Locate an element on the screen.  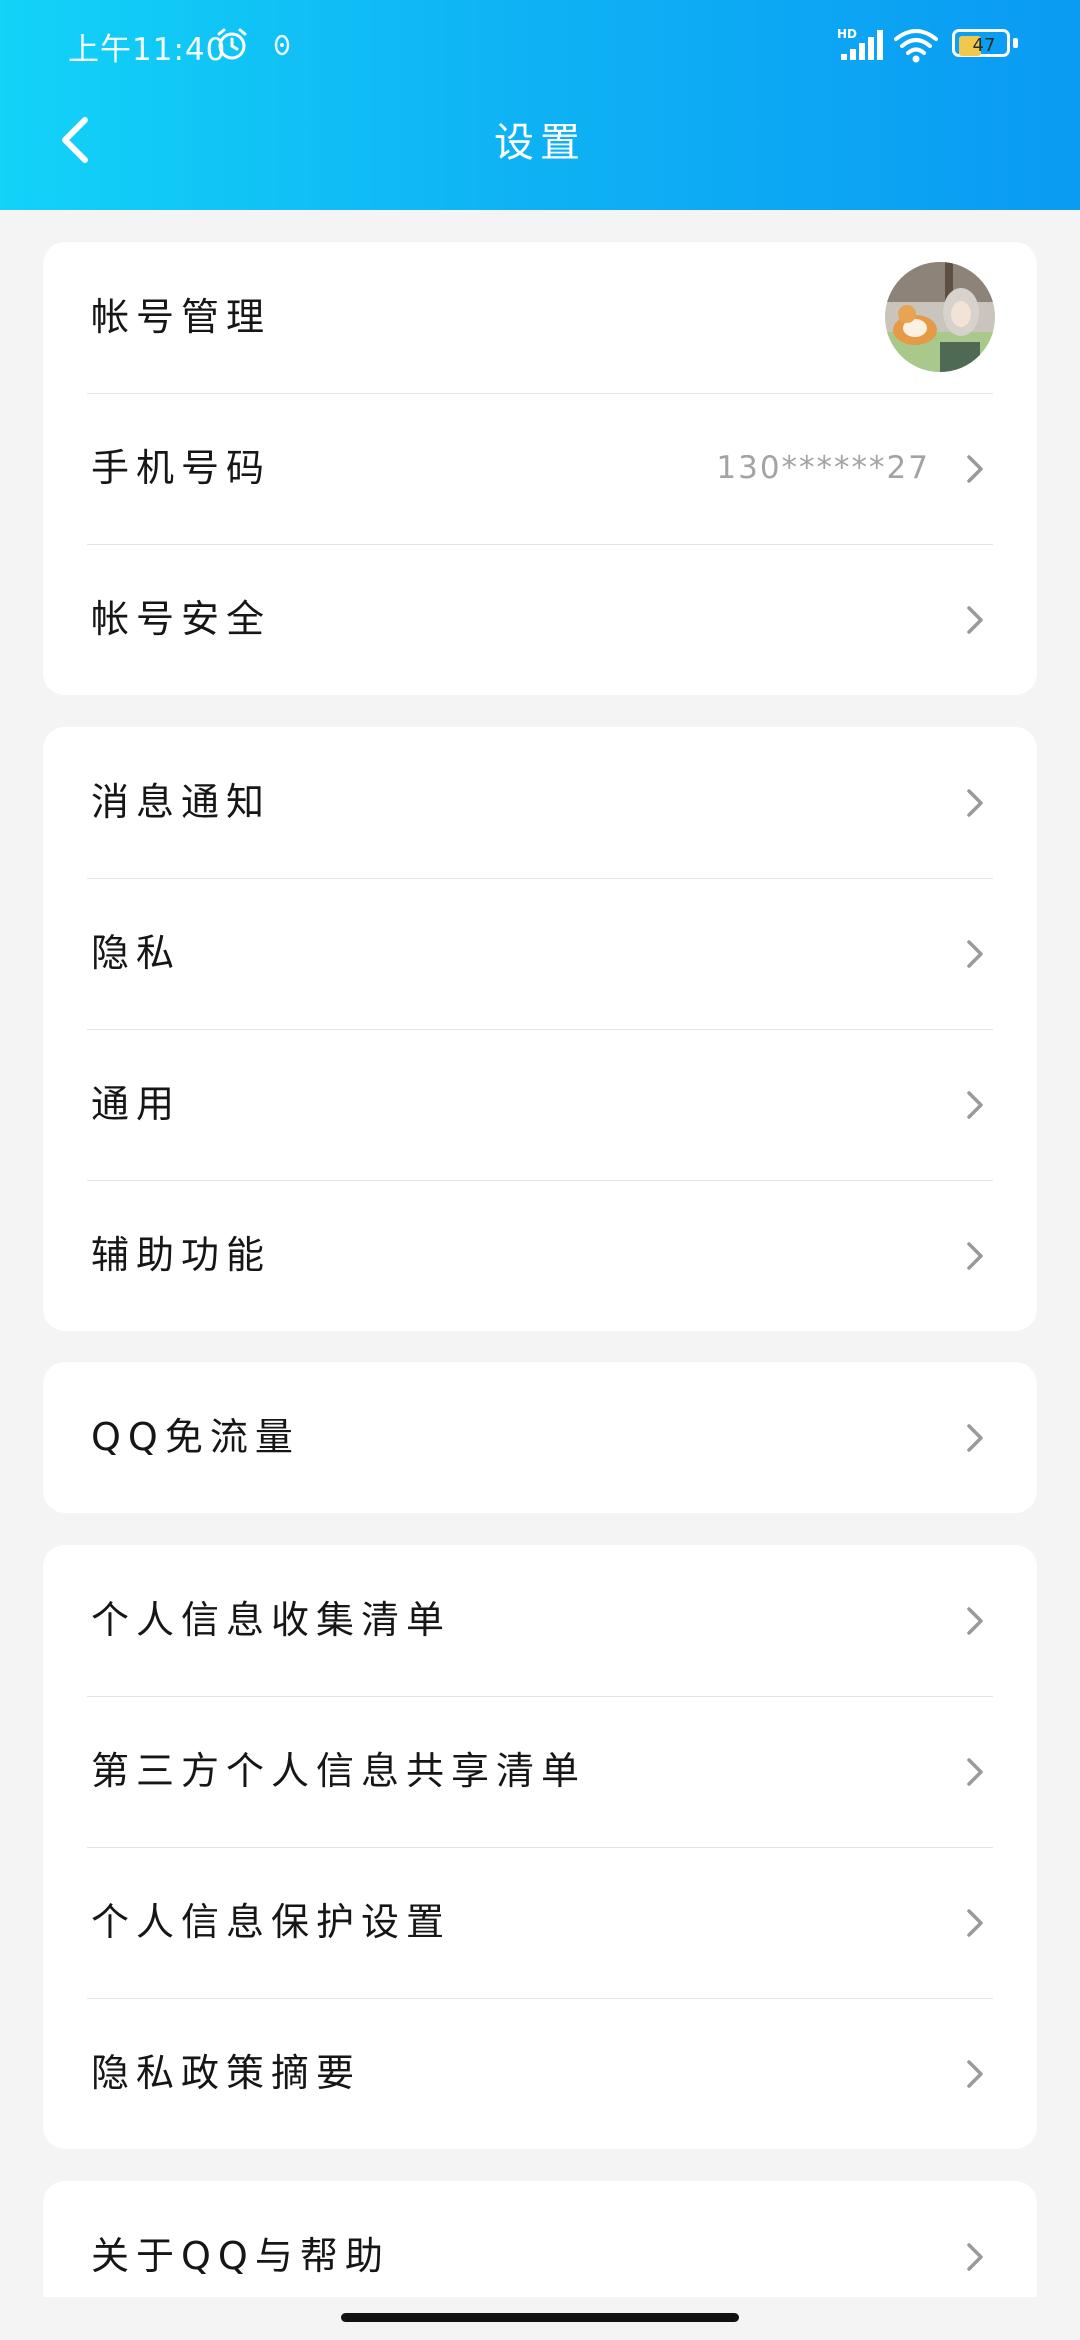
alarm-icon is located at coordinates (232, 44).